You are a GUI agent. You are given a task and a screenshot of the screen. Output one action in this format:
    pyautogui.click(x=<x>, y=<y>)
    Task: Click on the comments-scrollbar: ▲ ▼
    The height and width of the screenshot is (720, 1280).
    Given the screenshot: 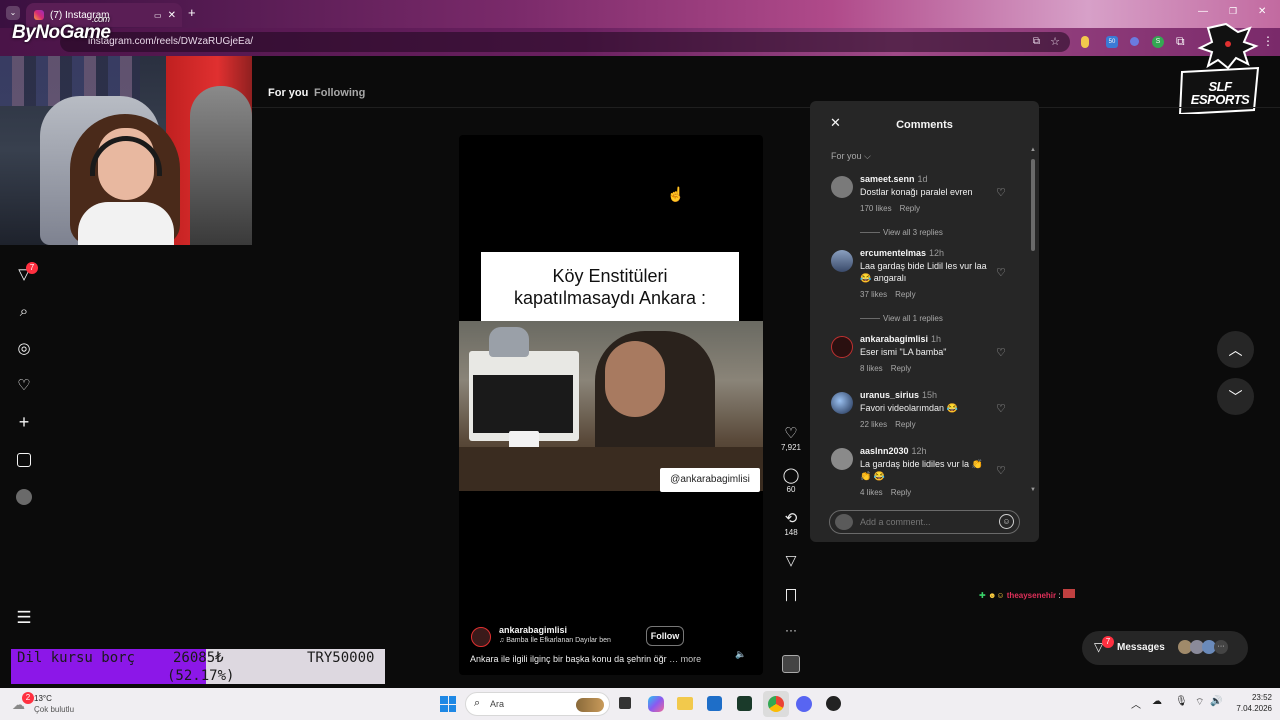 What is the action you would take?
    pyautogui.click(x=1033, y=322)
    